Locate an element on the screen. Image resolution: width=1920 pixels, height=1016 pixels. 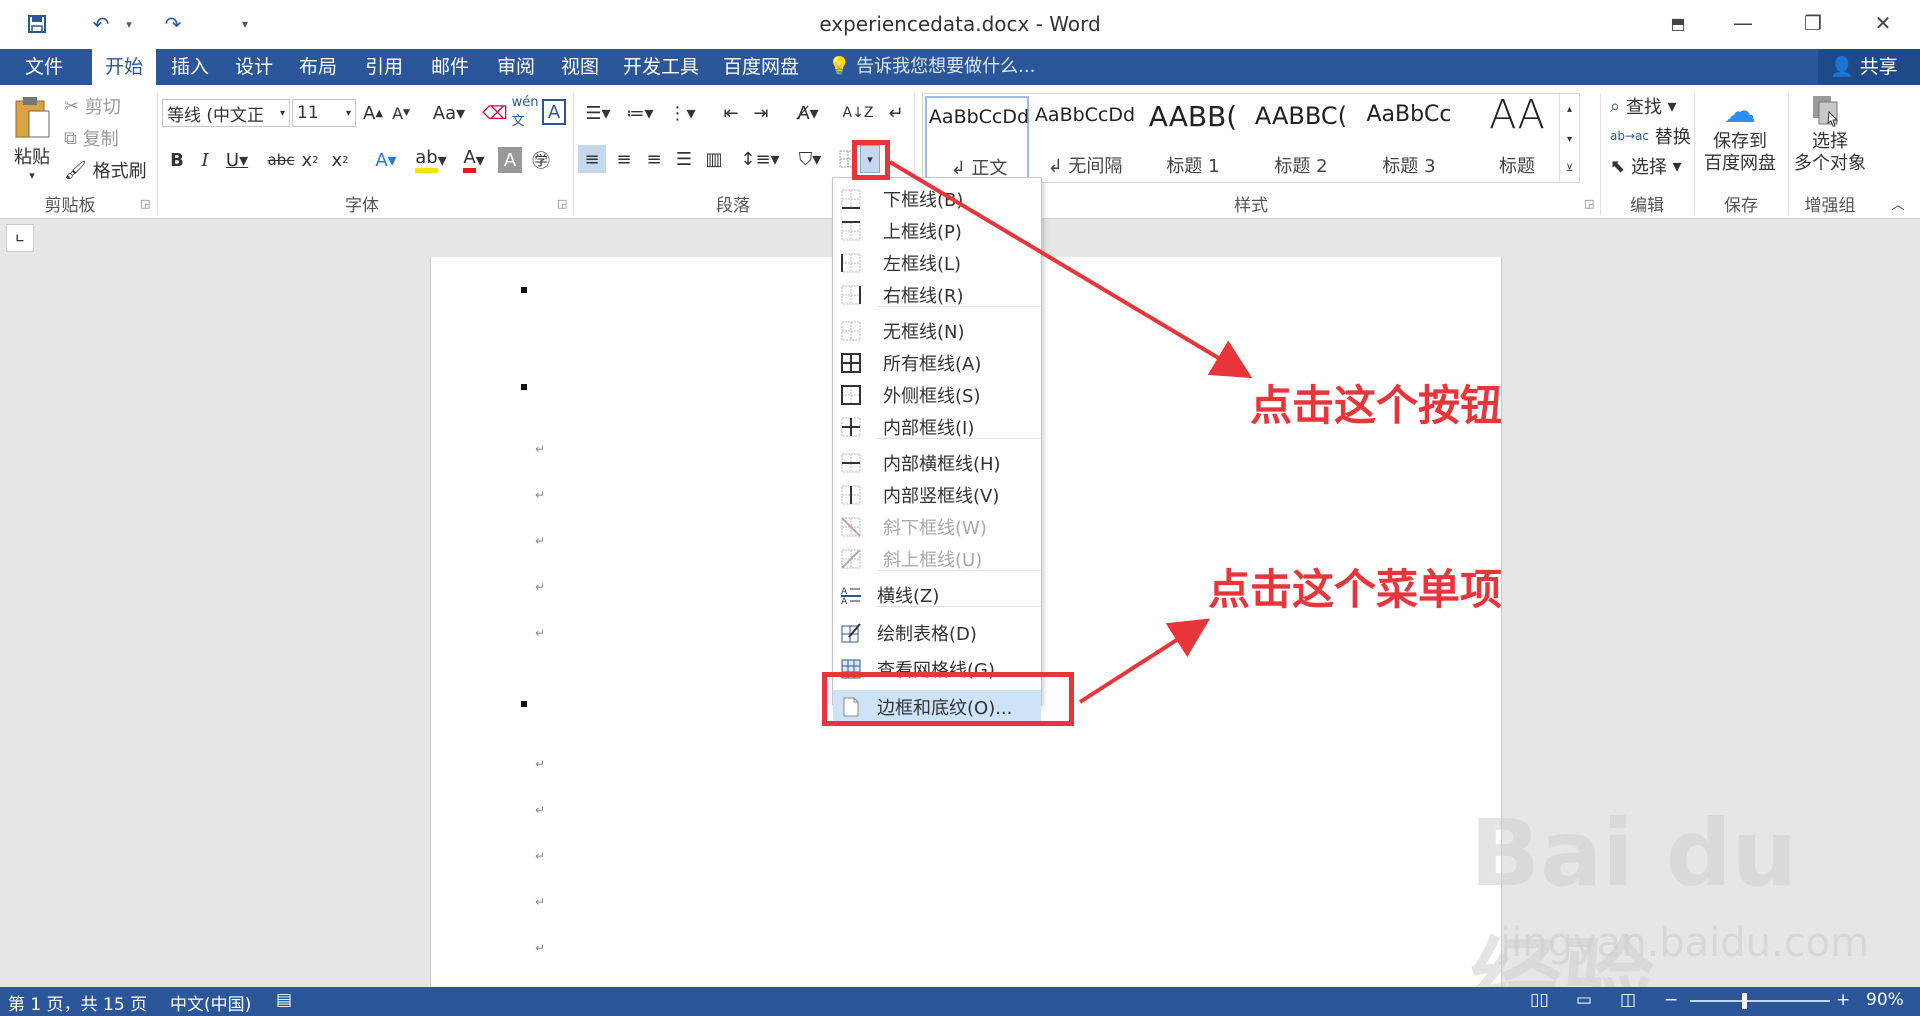
proofing-icon: ▤ is located at coordinates (284, 1000).